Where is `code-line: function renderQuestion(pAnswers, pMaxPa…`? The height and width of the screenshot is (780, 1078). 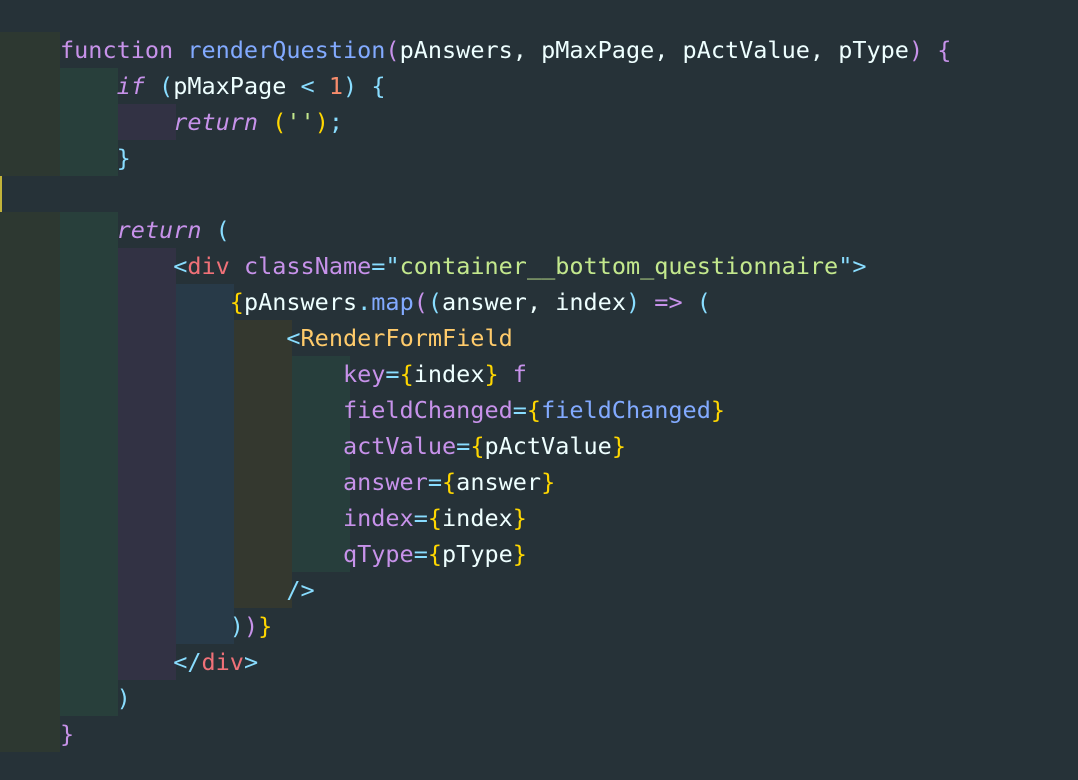
code-line: function renderQuestion(pAnswers, pMaxPa… is located at coordinates (505, 50).